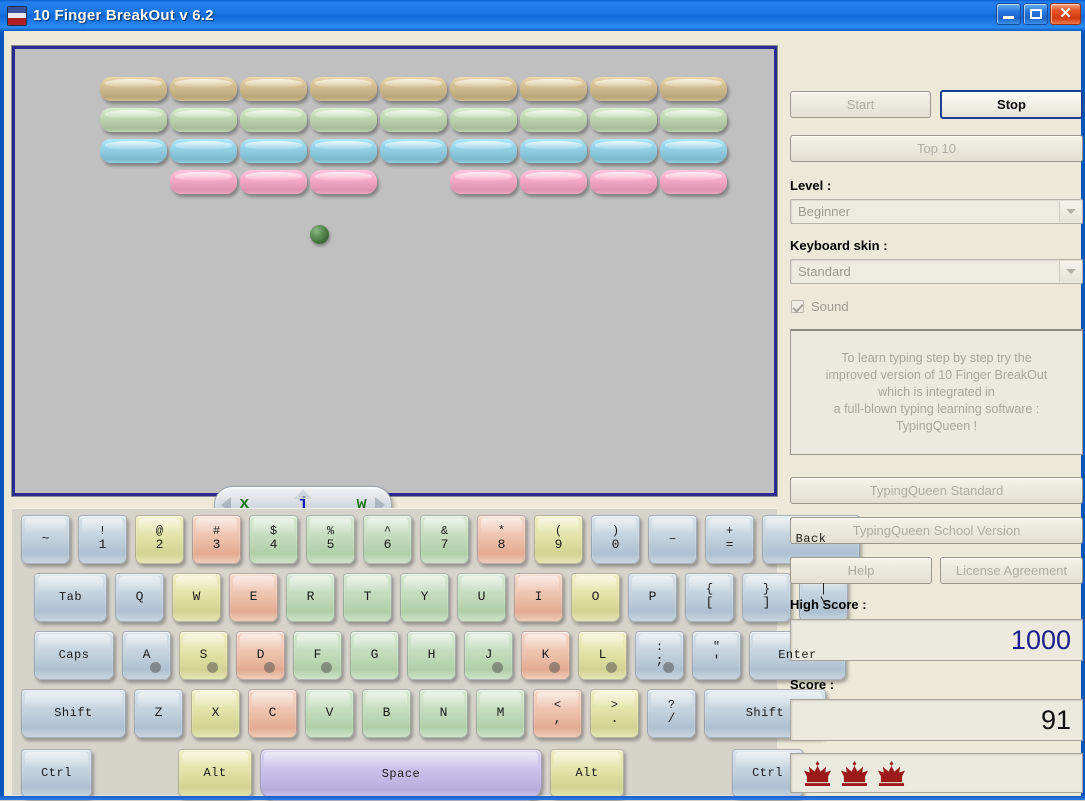  I want to click on keyboard-skin-dropdown-button, so click(1070, 271).